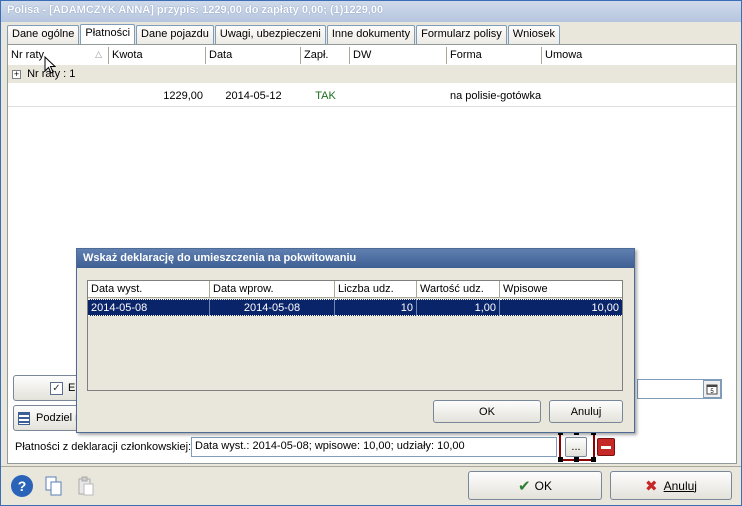 Image resolution: width=742 pixels, height=506 pixels. What do you see at coordinates (22, 486) in the screenshot?
I see `help-icon: ?` at bounding box center [22, 486].